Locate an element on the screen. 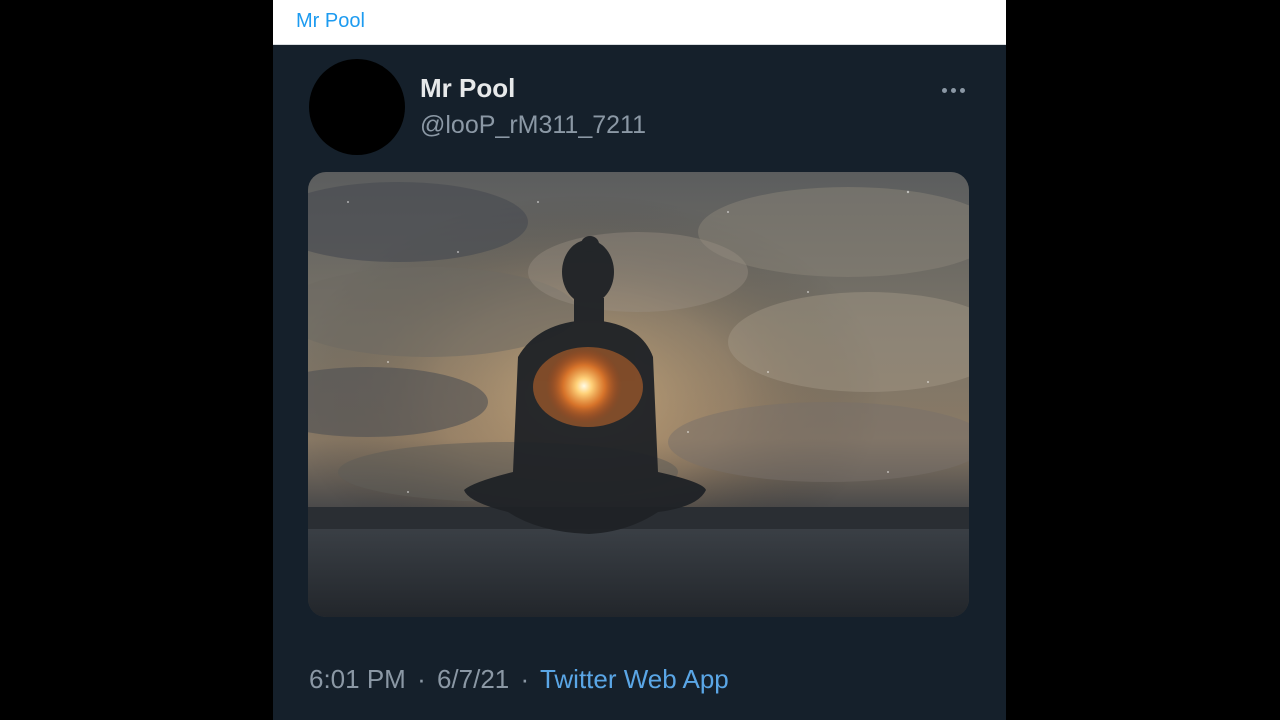  tweet-source-link: Twitter Web App is located at coordinates (634, 679).